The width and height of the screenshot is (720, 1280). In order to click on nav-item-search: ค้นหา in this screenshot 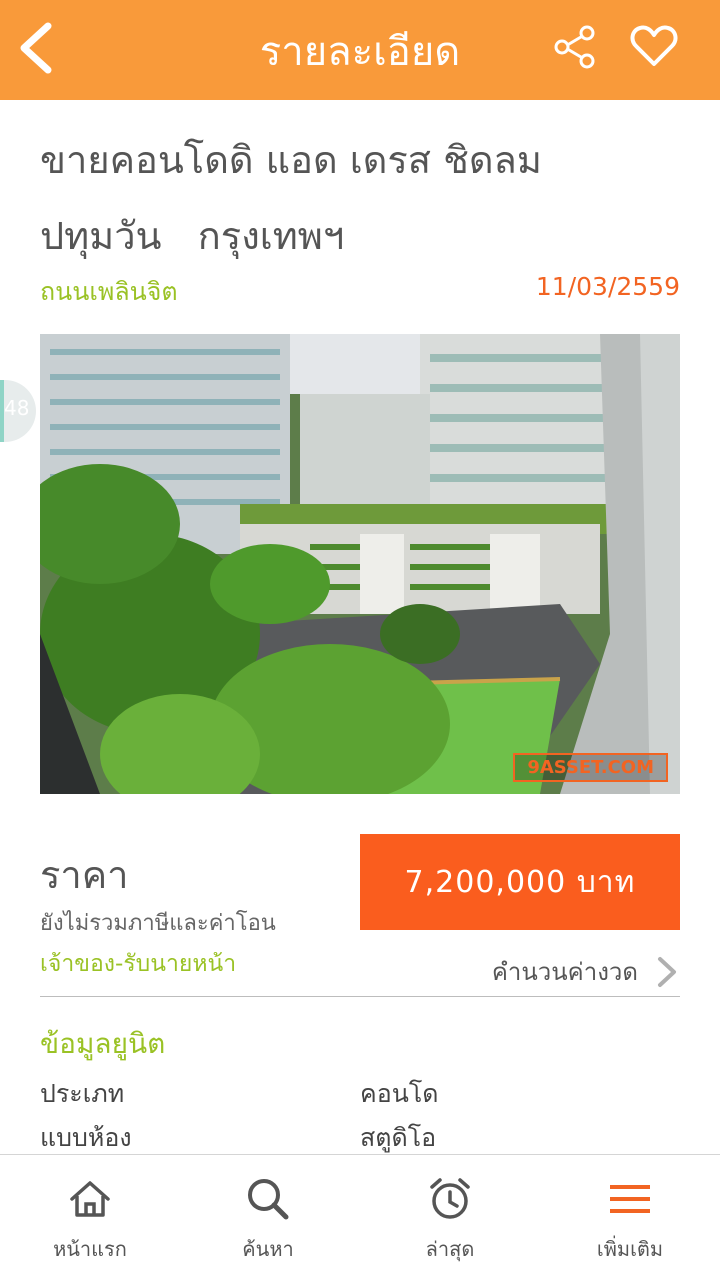, I will do `click(268, 1220)`.